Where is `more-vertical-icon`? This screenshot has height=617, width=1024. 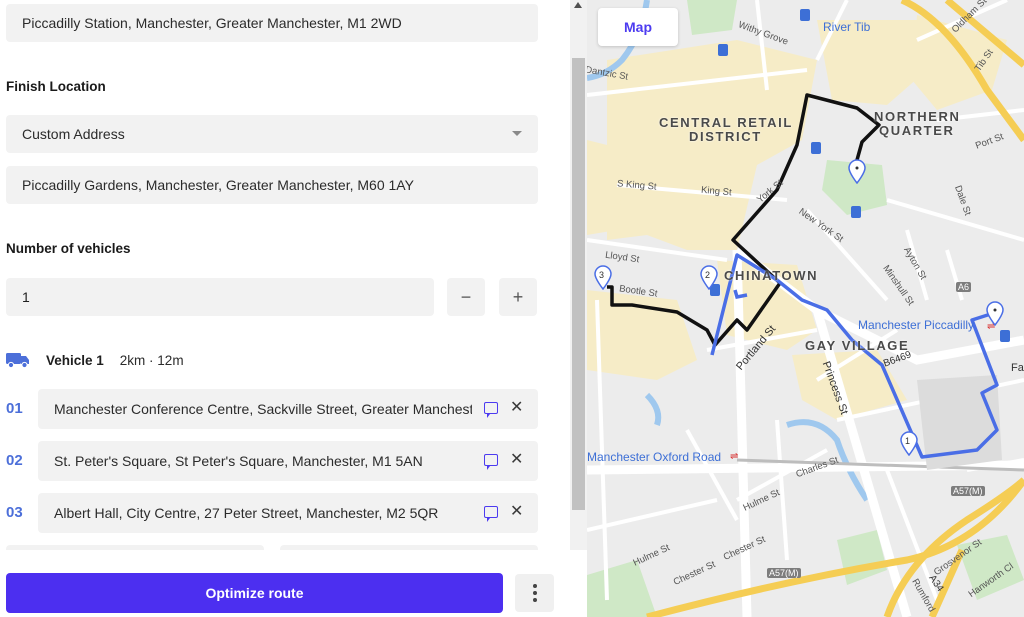
more-vertical-icon is located at coordinates (534, 593).